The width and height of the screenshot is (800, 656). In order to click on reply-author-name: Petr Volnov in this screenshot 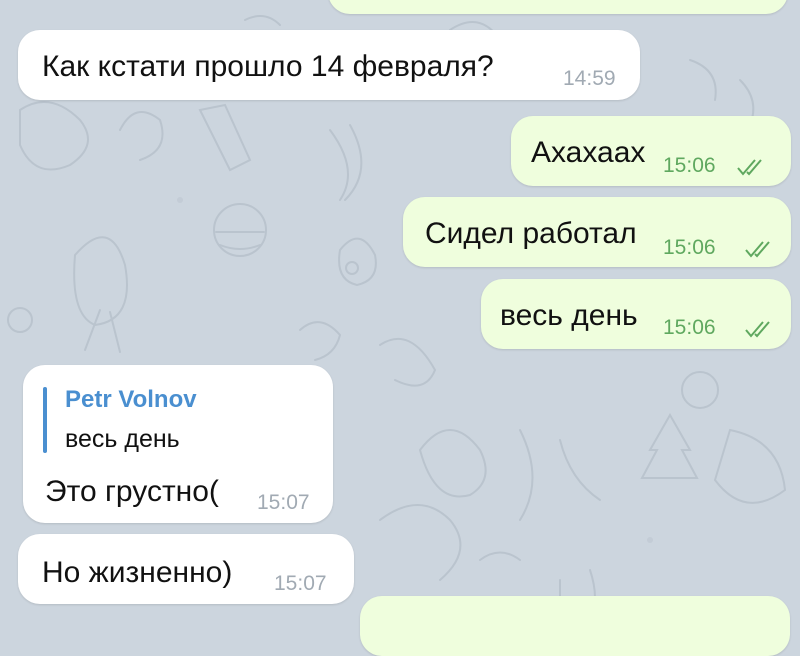, I will do `click(131, 400)`.